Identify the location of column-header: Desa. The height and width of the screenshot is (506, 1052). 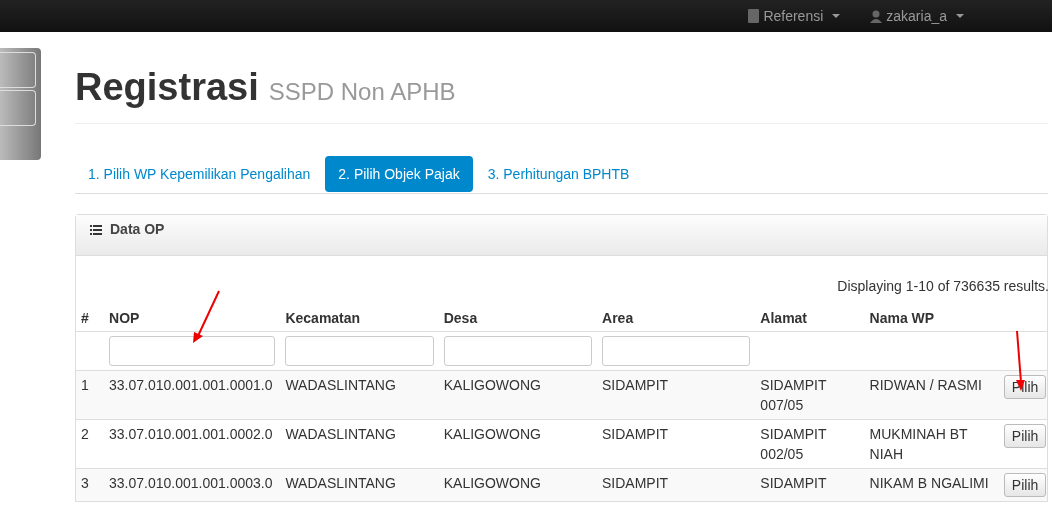
(460, 318).